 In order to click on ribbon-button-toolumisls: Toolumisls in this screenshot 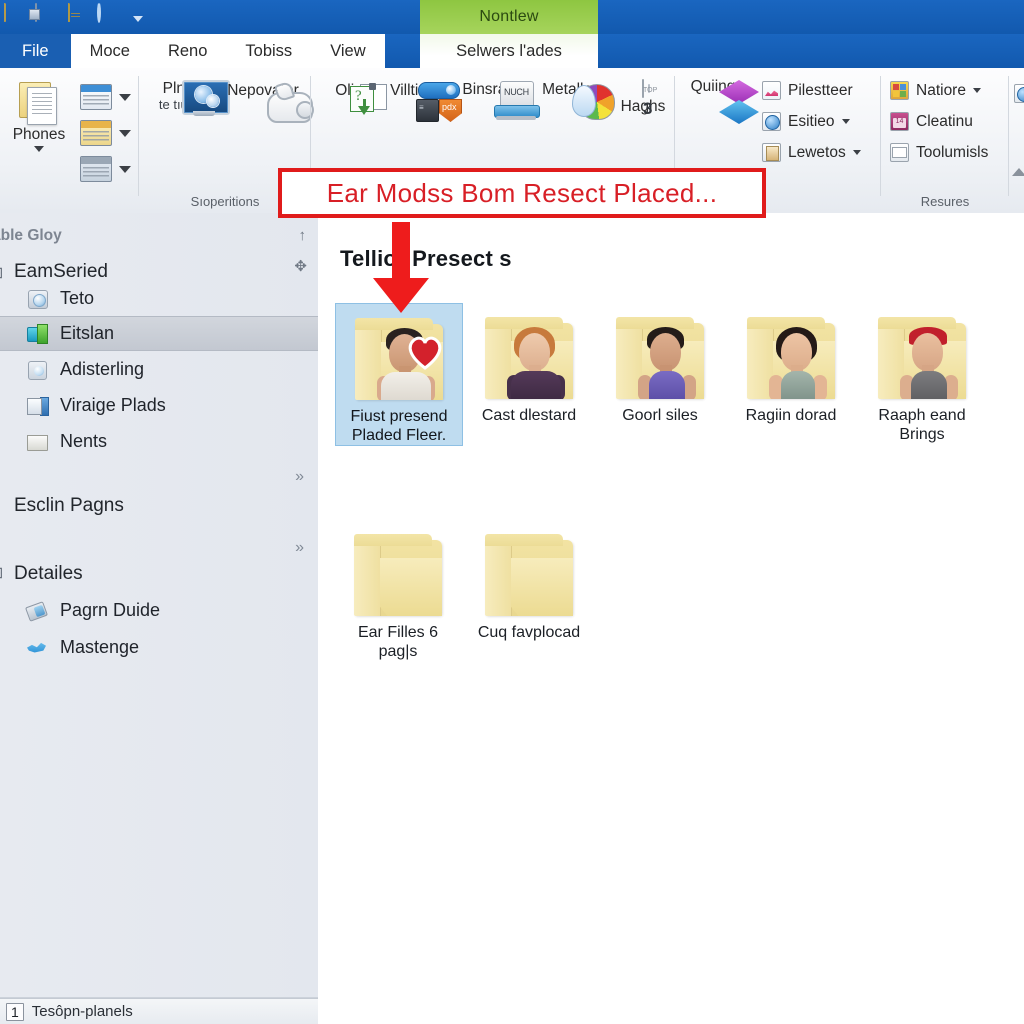, I will do `click(939, 152)`.